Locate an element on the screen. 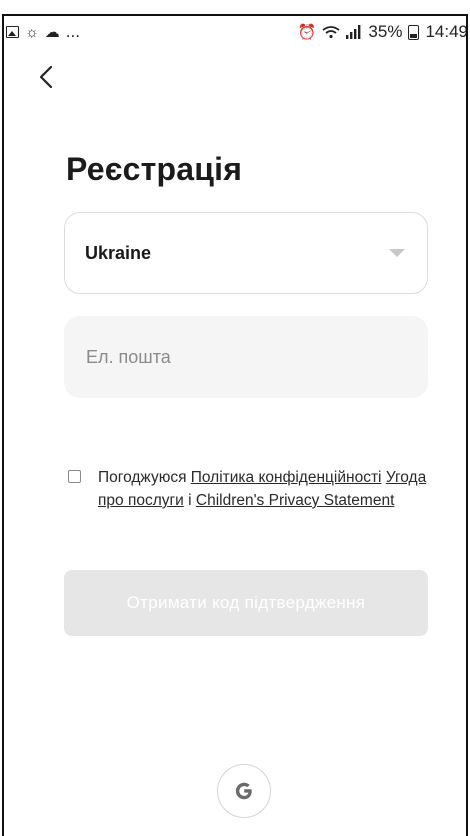  brightness-icon: ☼ is located at coordinates (32, 32).